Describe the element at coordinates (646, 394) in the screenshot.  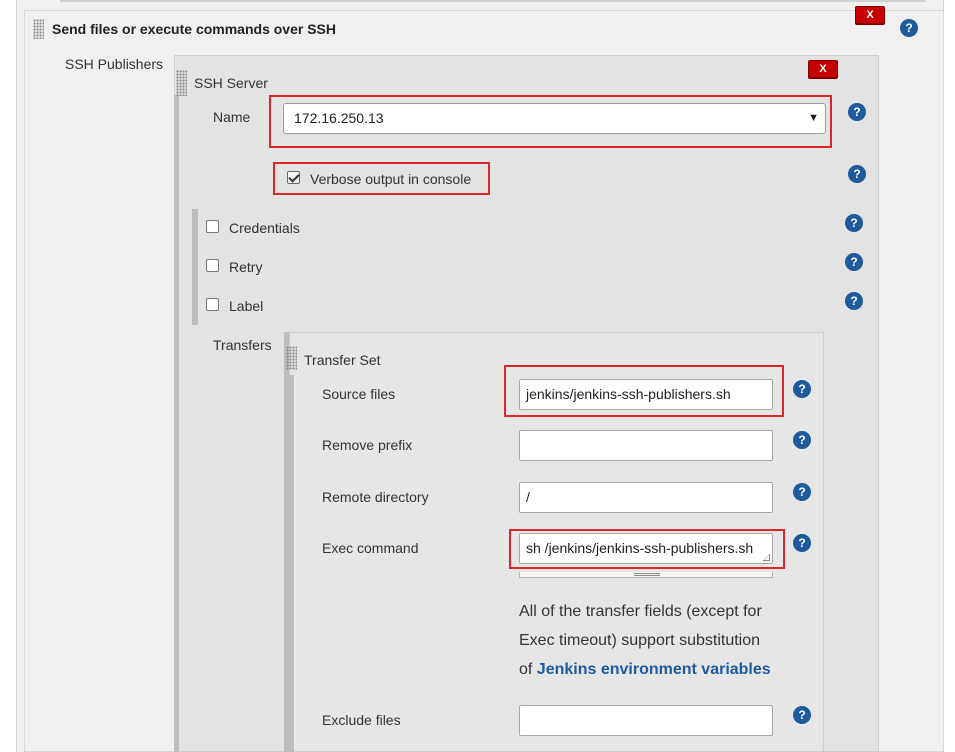
I see `source-files-input: jenkins/jenkins-ssh-publishers.sh` at that location.